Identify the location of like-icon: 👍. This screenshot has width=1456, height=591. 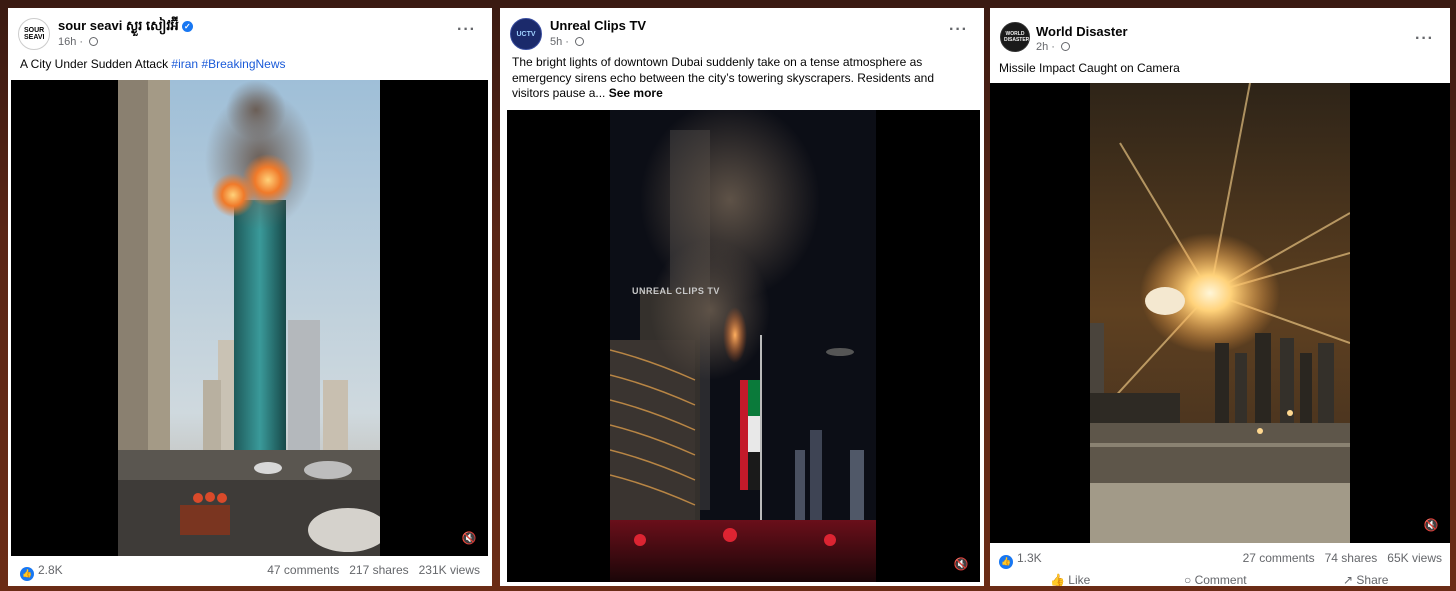
(1057, 579).